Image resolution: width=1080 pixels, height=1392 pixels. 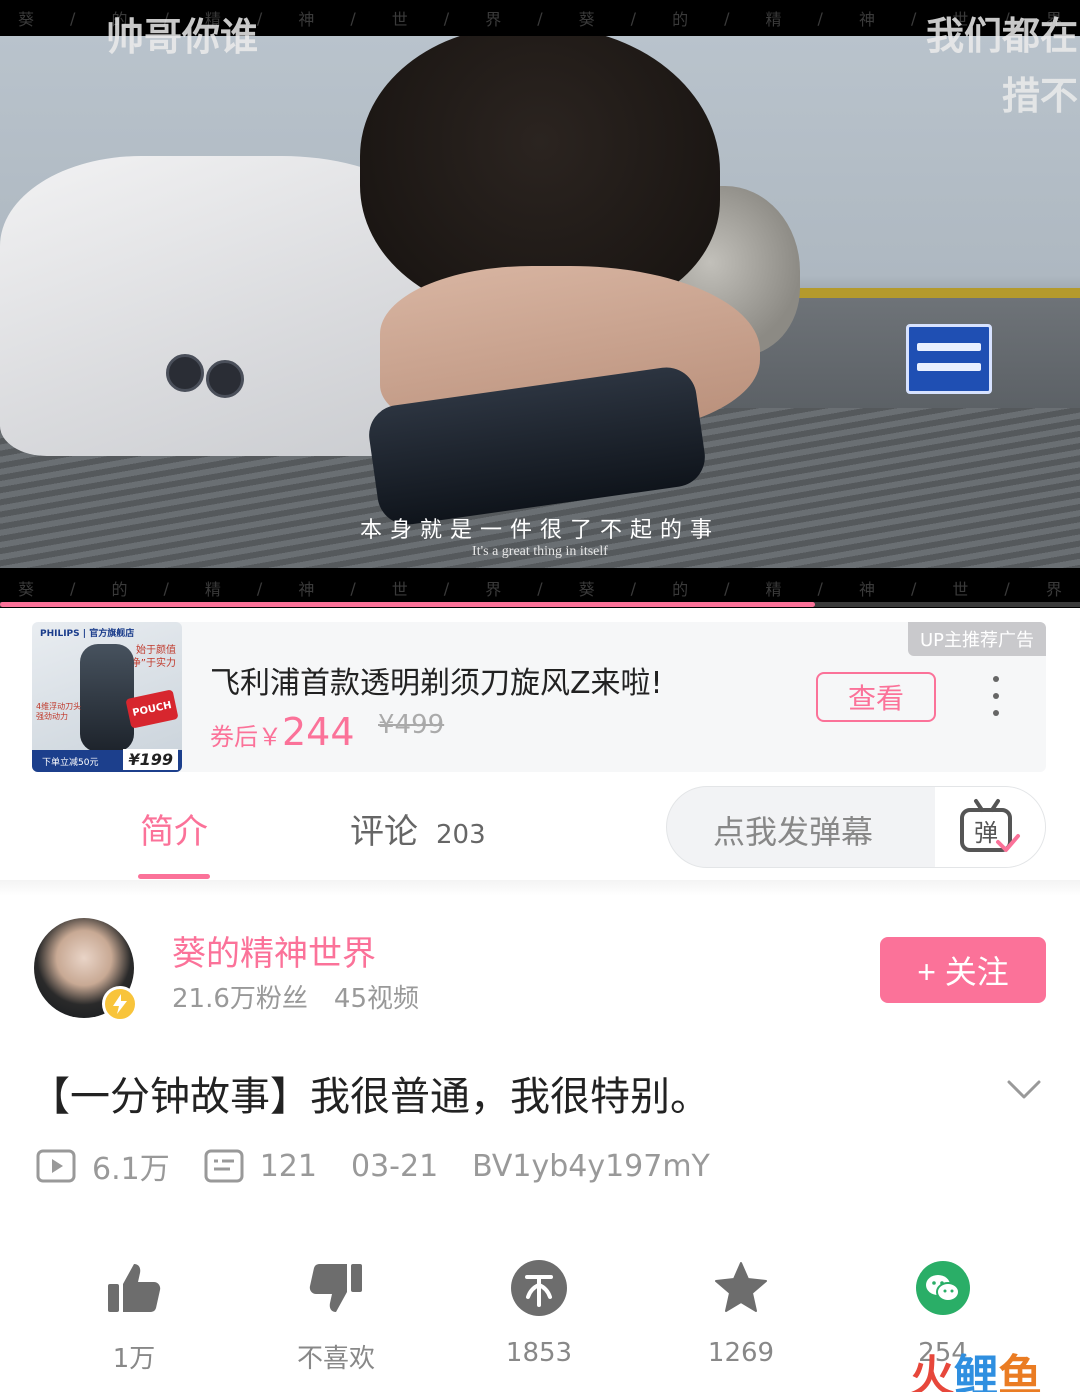 What do you see at coordinates (540, 888) in the screenshot?
I see `divider` at bounding box center [540, 888].